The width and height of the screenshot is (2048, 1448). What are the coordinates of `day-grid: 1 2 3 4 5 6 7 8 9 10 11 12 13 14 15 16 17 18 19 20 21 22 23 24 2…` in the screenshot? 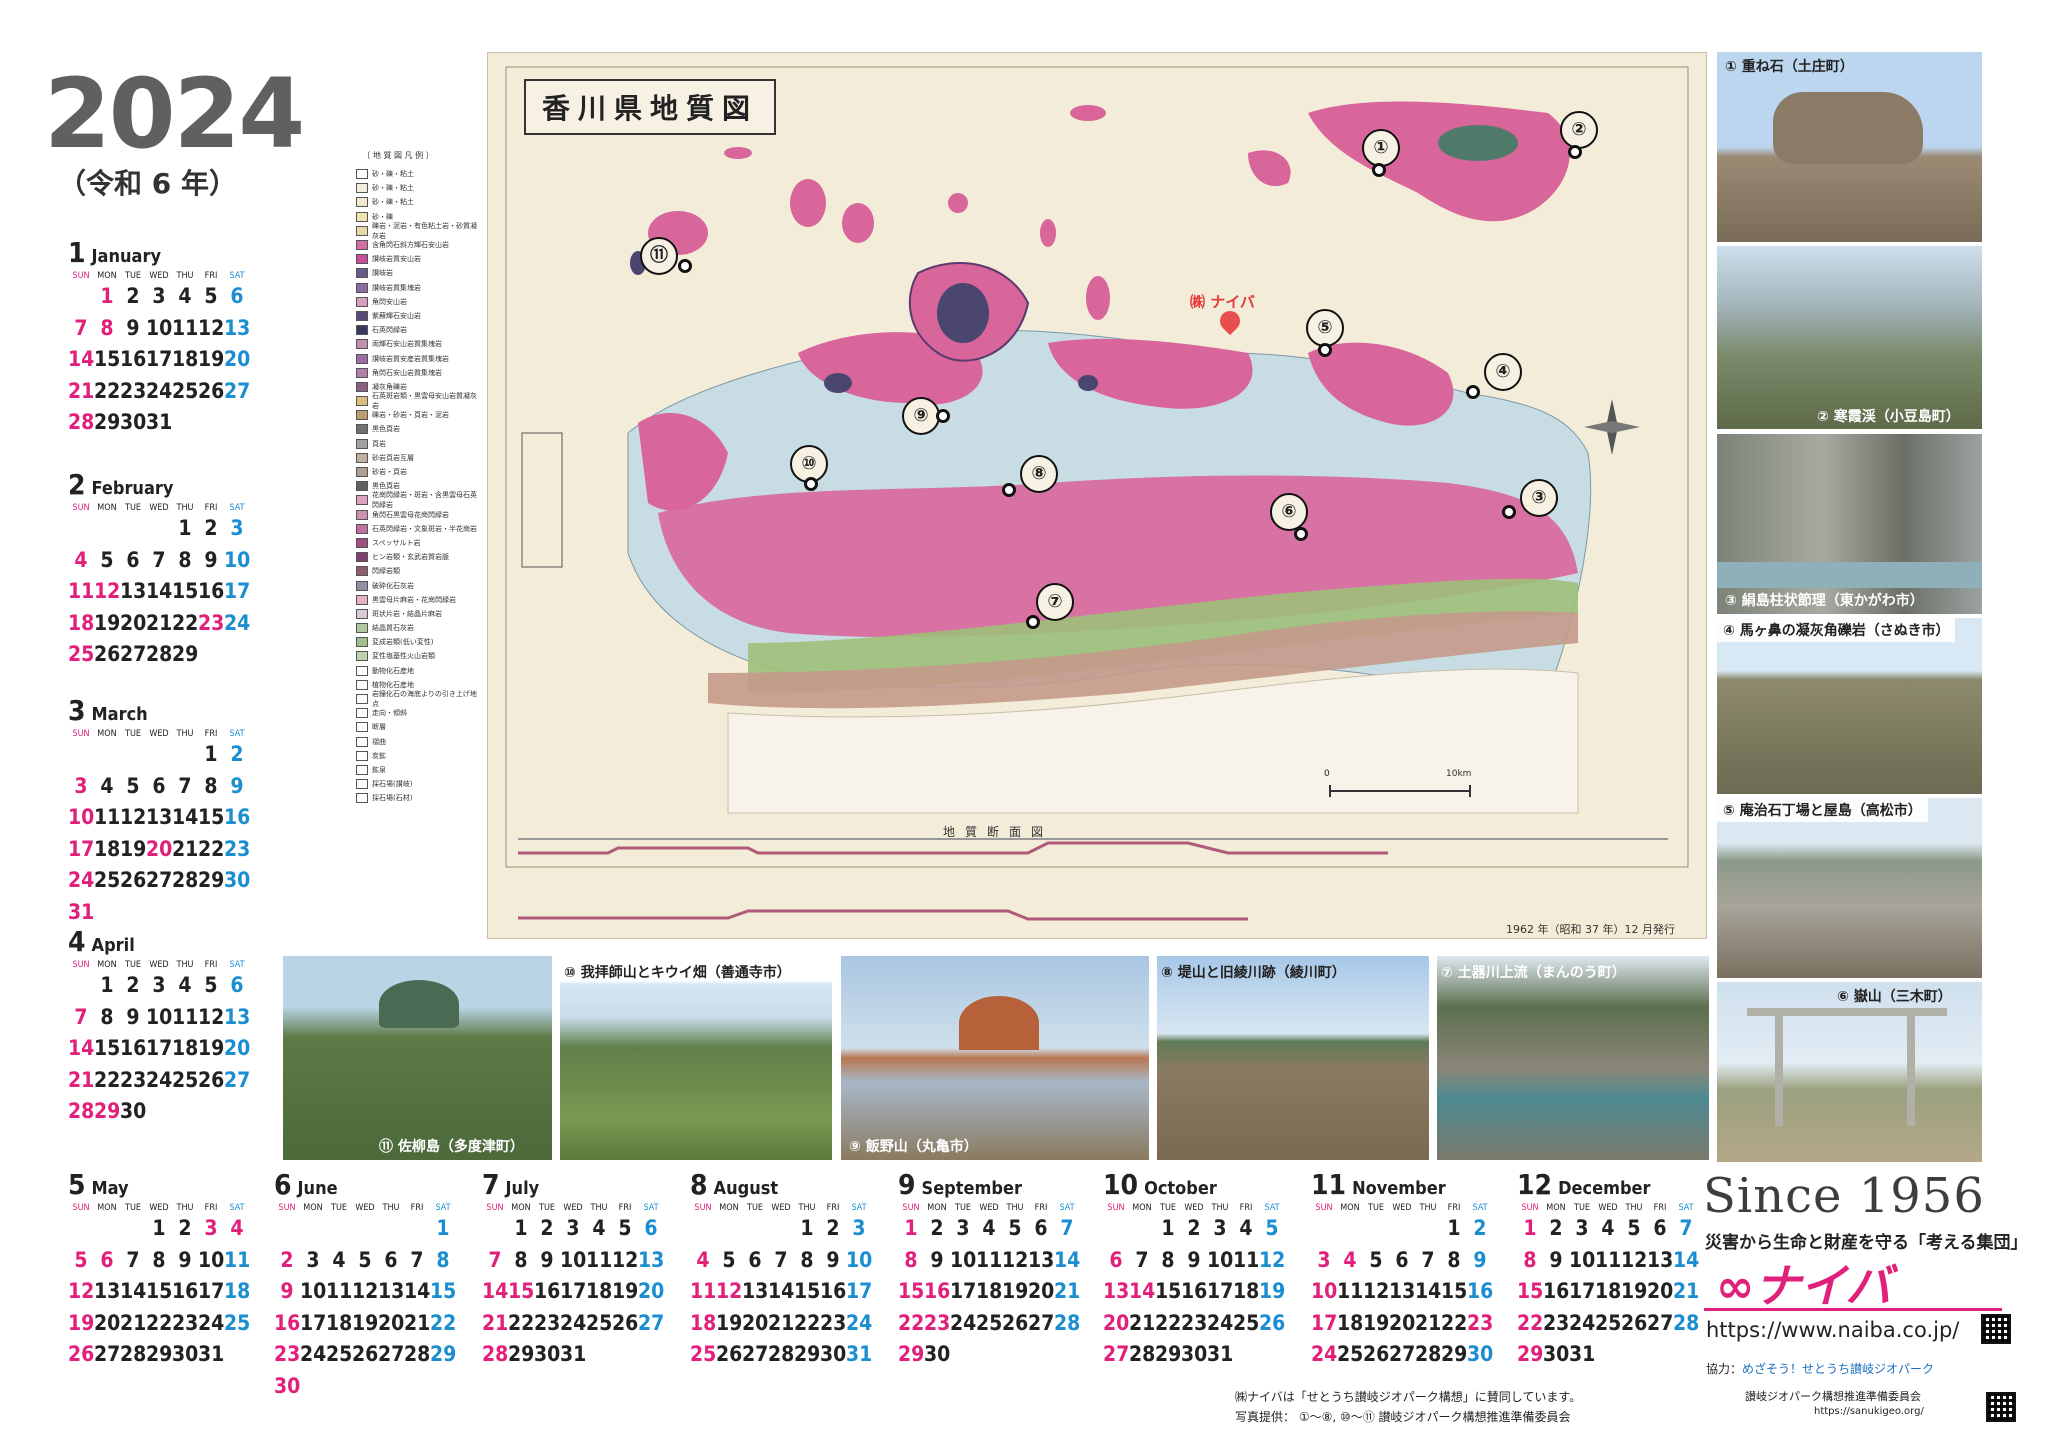 It's located at (163, 836).